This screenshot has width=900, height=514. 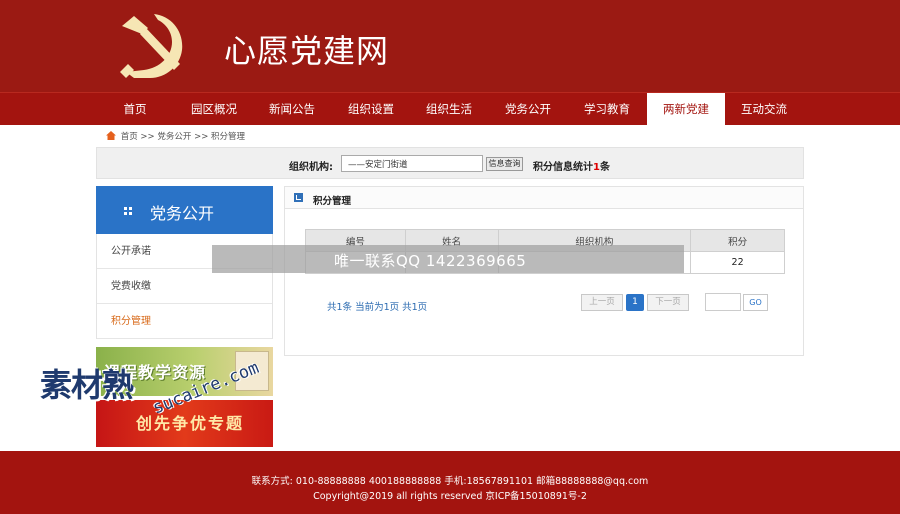 I want to click on nav-item-study: 学习教育, so click(x=607, y=109).